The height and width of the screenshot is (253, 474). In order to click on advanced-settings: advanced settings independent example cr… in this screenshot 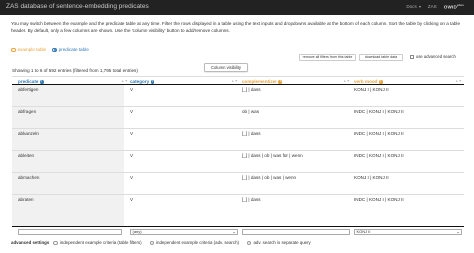, I will do `click(164, 243)`.